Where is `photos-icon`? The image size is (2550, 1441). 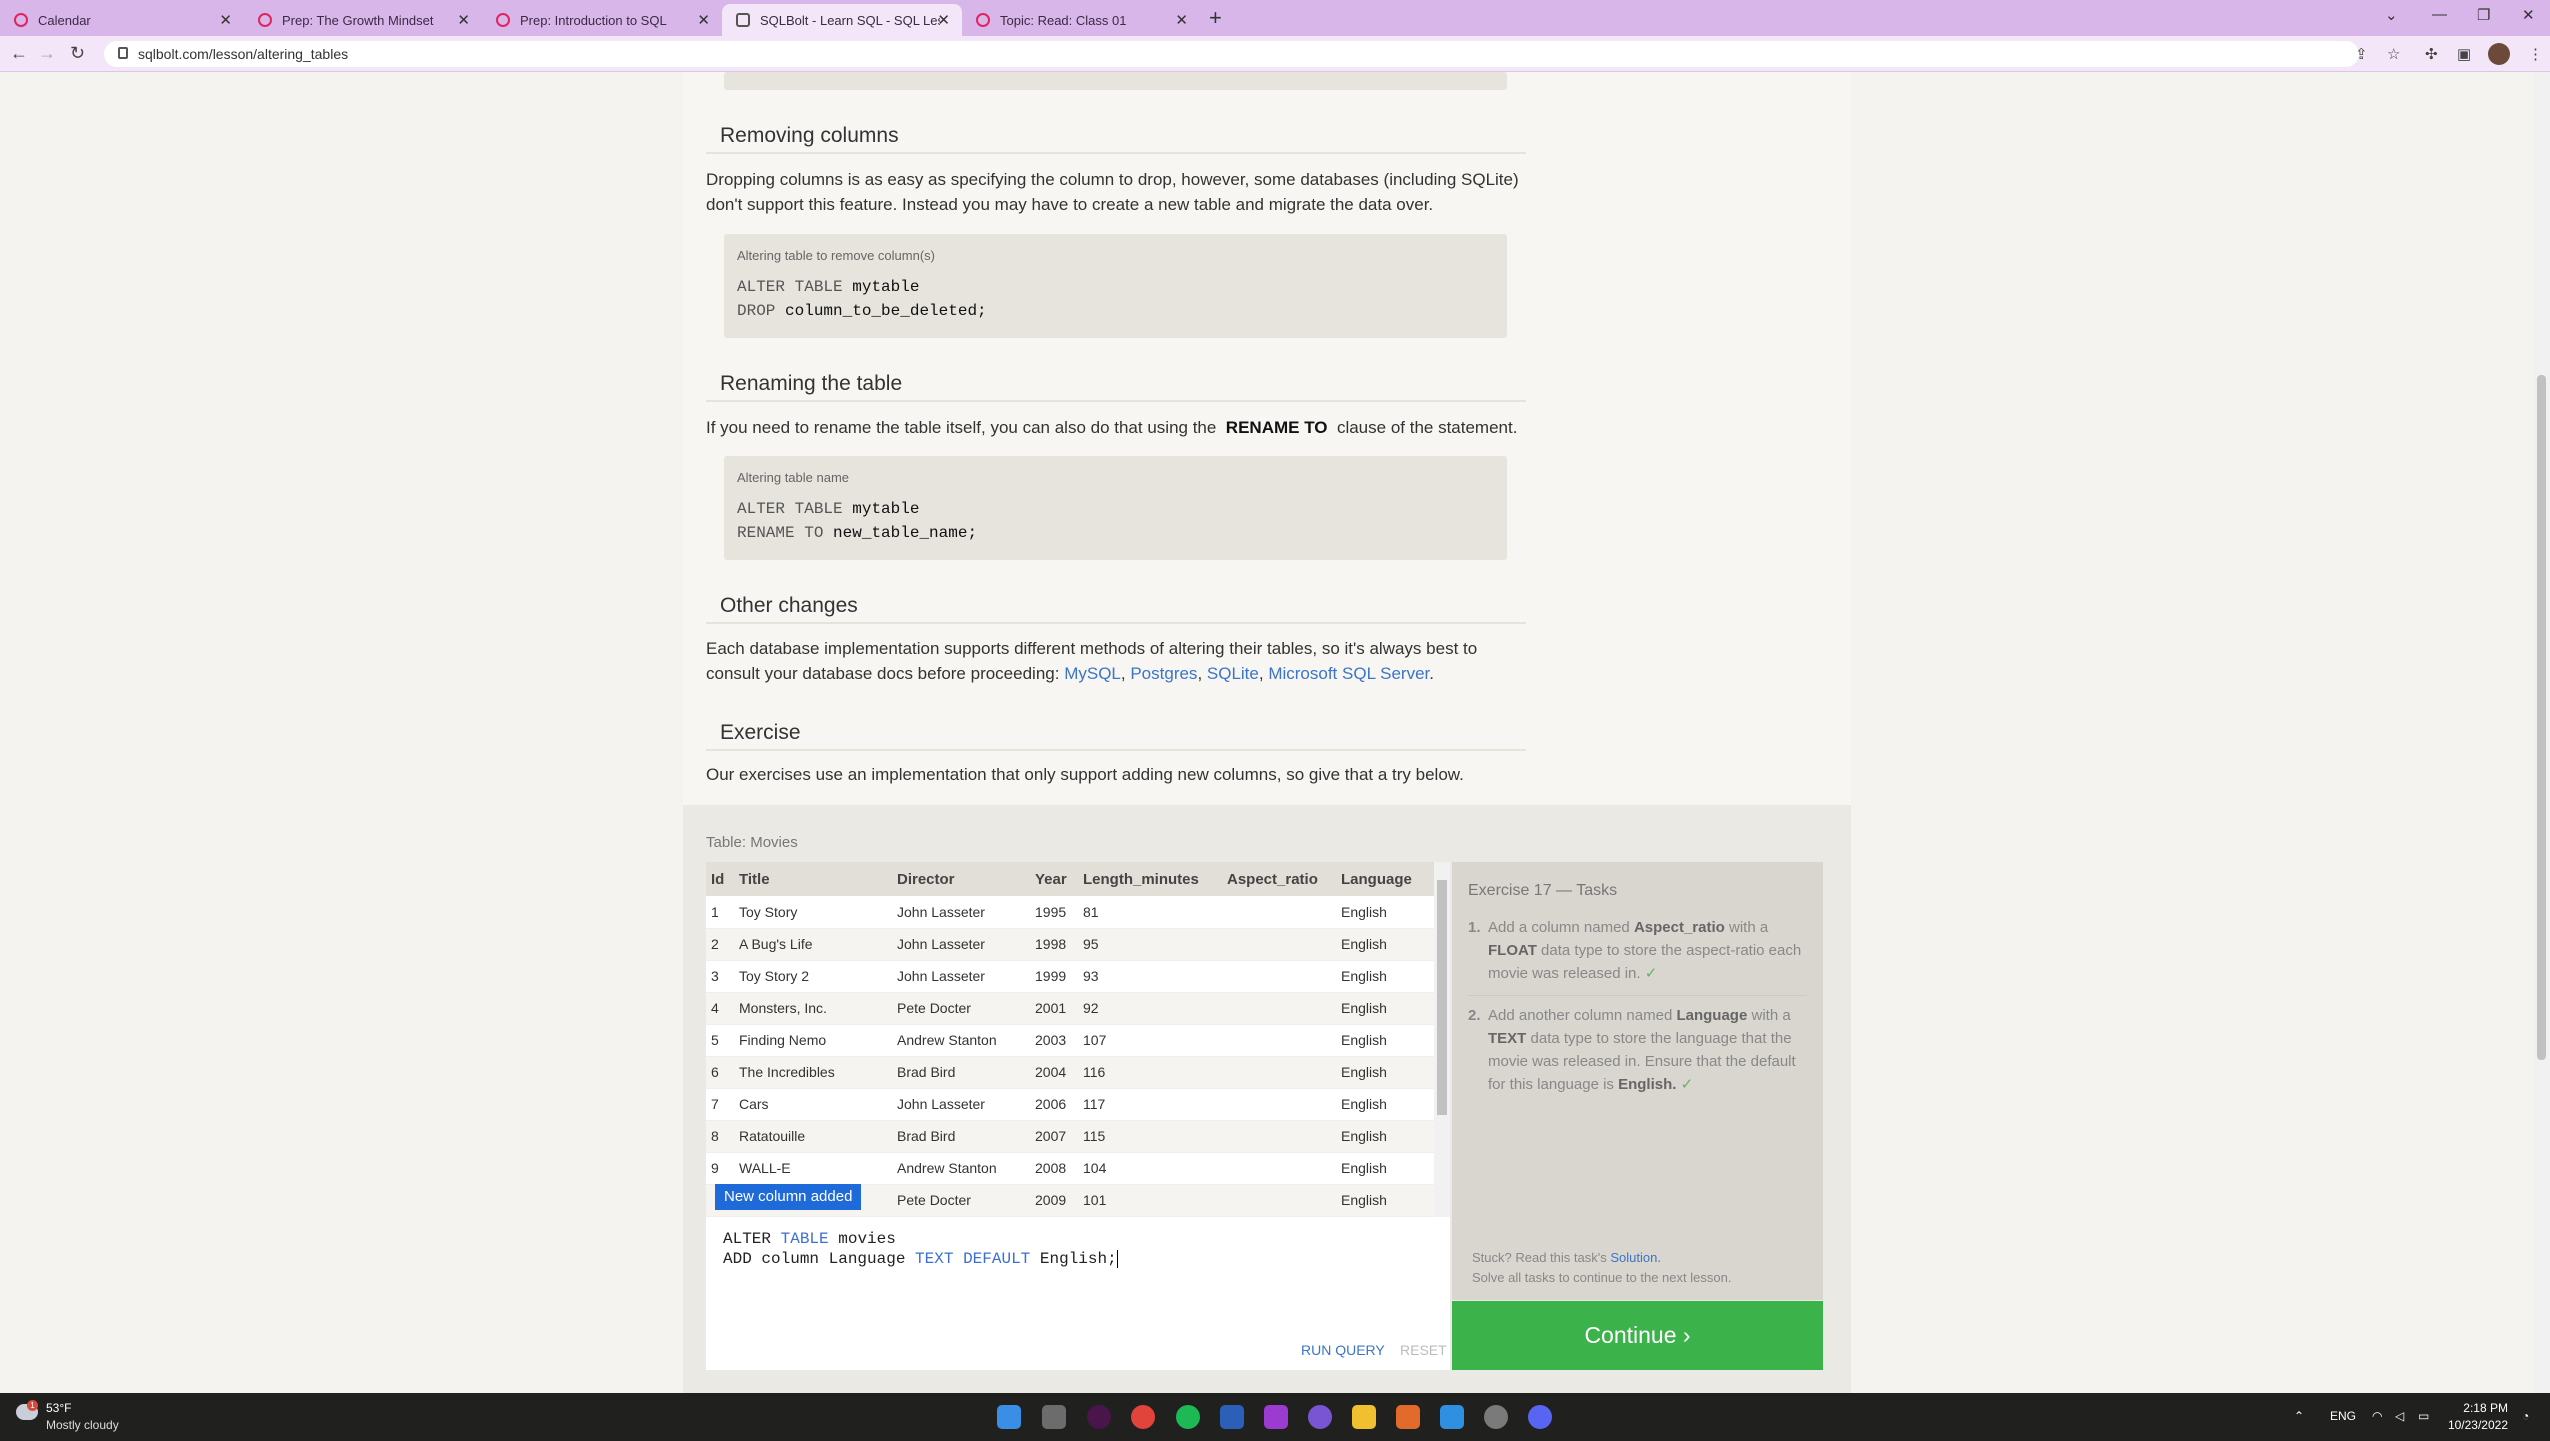
photos-icon is located at coordinates (1452, 1417).